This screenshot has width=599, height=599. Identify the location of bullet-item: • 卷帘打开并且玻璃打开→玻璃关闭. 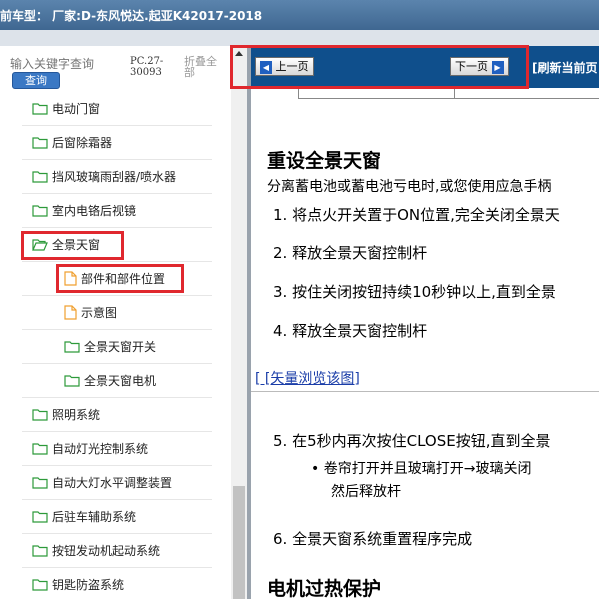
(421, 469).